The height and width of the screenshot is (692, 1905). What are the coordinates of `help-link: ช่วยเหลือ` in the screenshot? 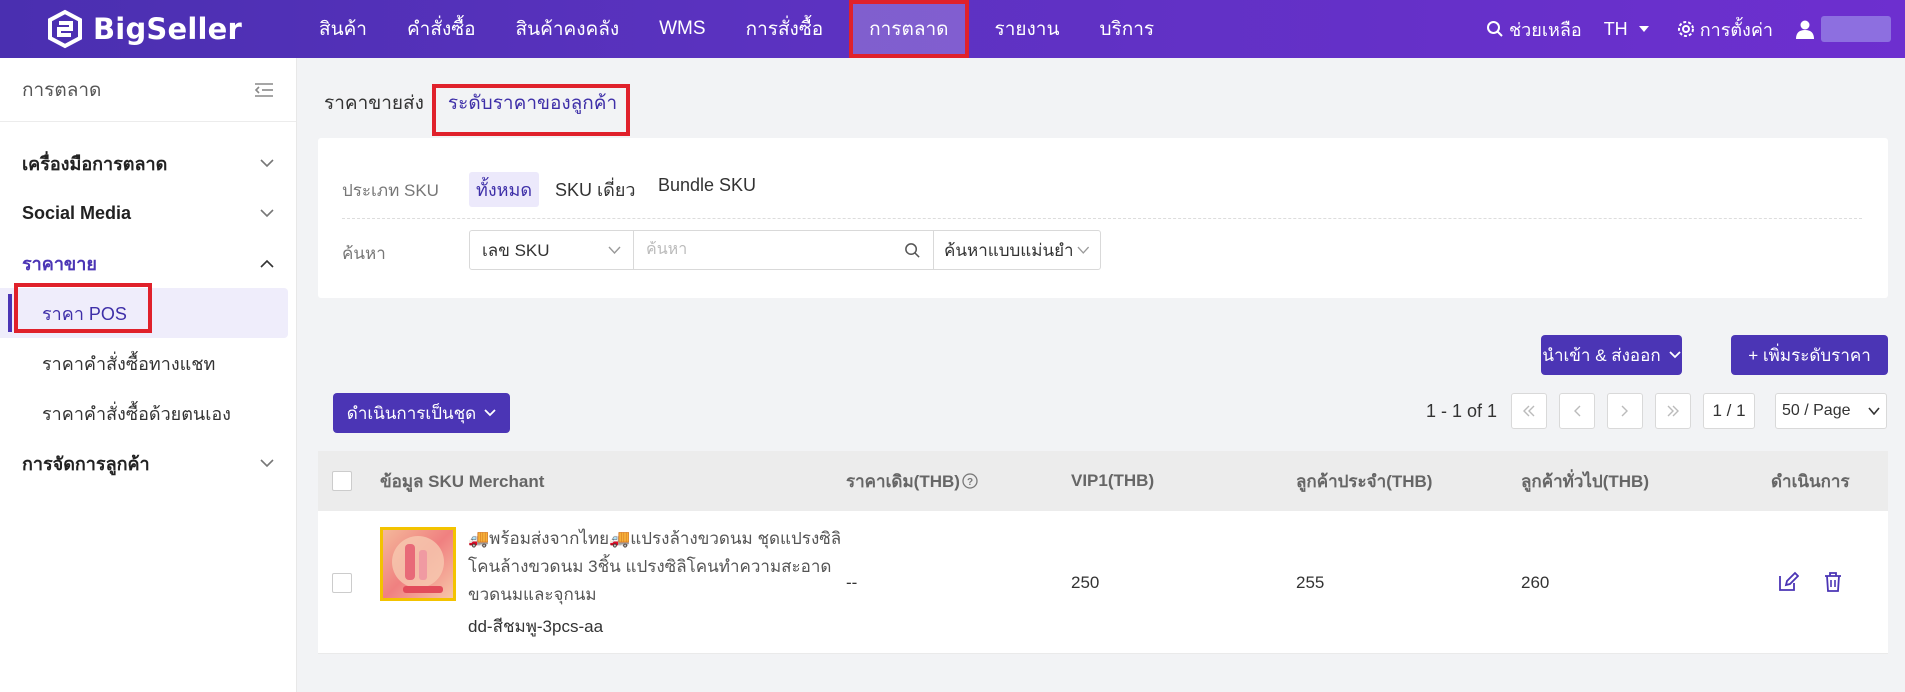 It's located at (1534, 29).